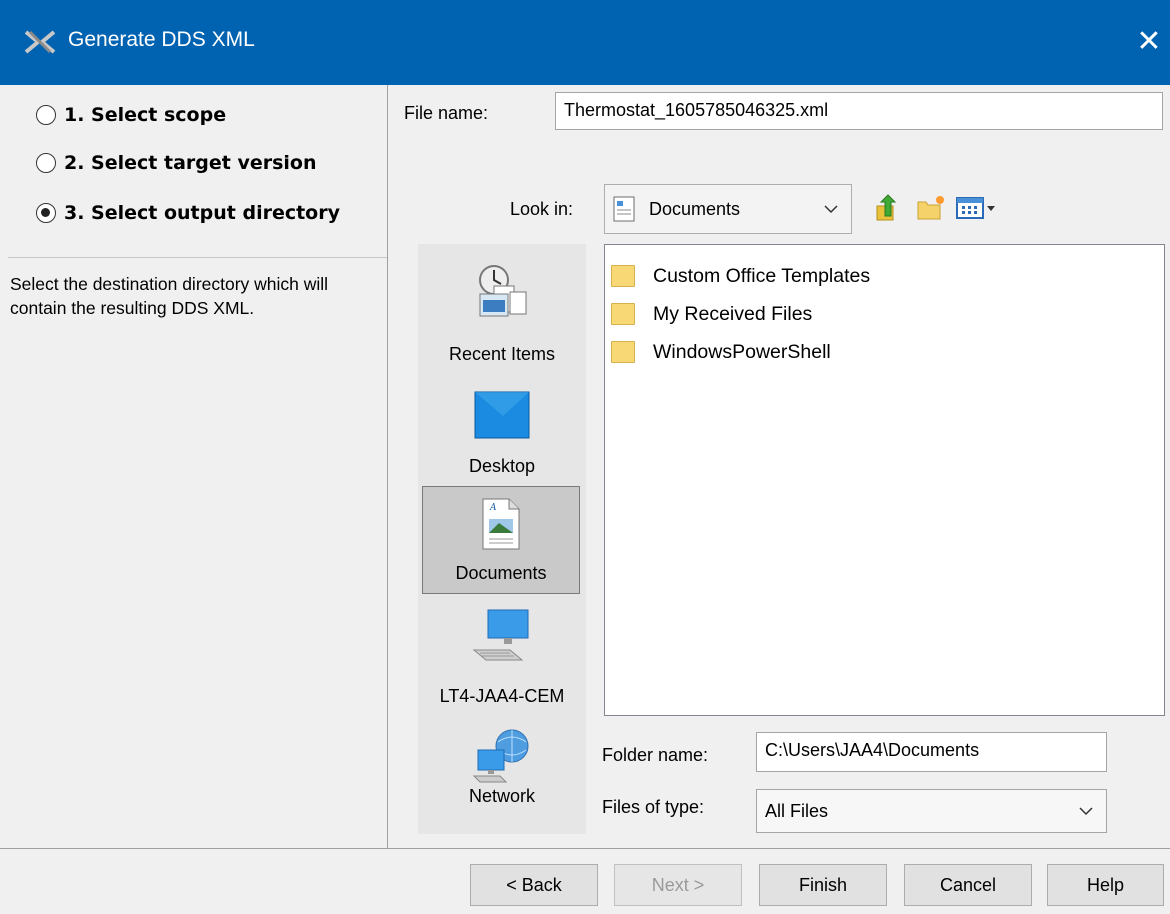  I want to click on radio-selected-icon, so click(46, 213).